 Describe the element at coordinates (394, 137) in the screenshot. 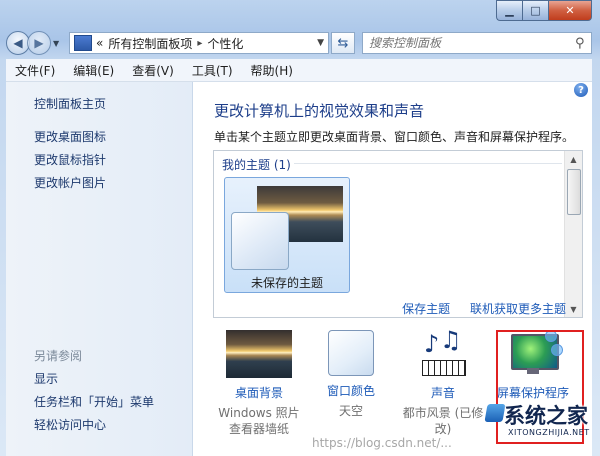

I see `page-subtitle: 单击某个主题立即更改桌面背景、窗口颜色、声音和屏幕保护程序。` at that location.